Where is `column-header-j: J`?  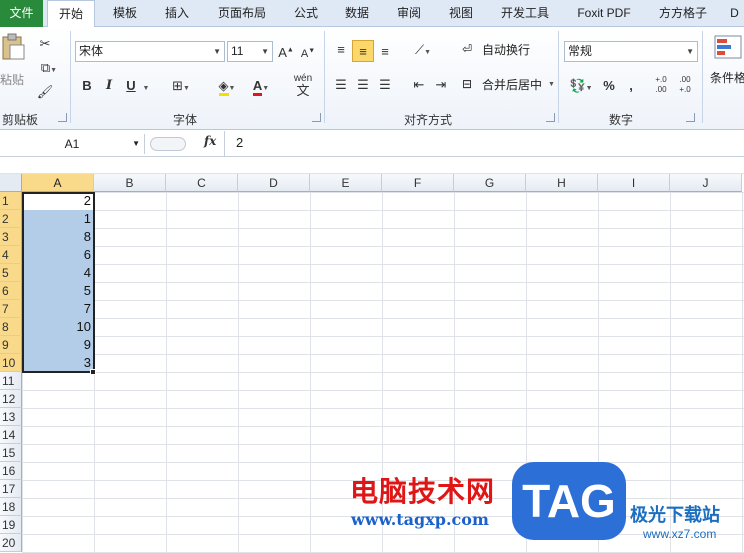
column-header-j: J is located at coordinates (706, 183).